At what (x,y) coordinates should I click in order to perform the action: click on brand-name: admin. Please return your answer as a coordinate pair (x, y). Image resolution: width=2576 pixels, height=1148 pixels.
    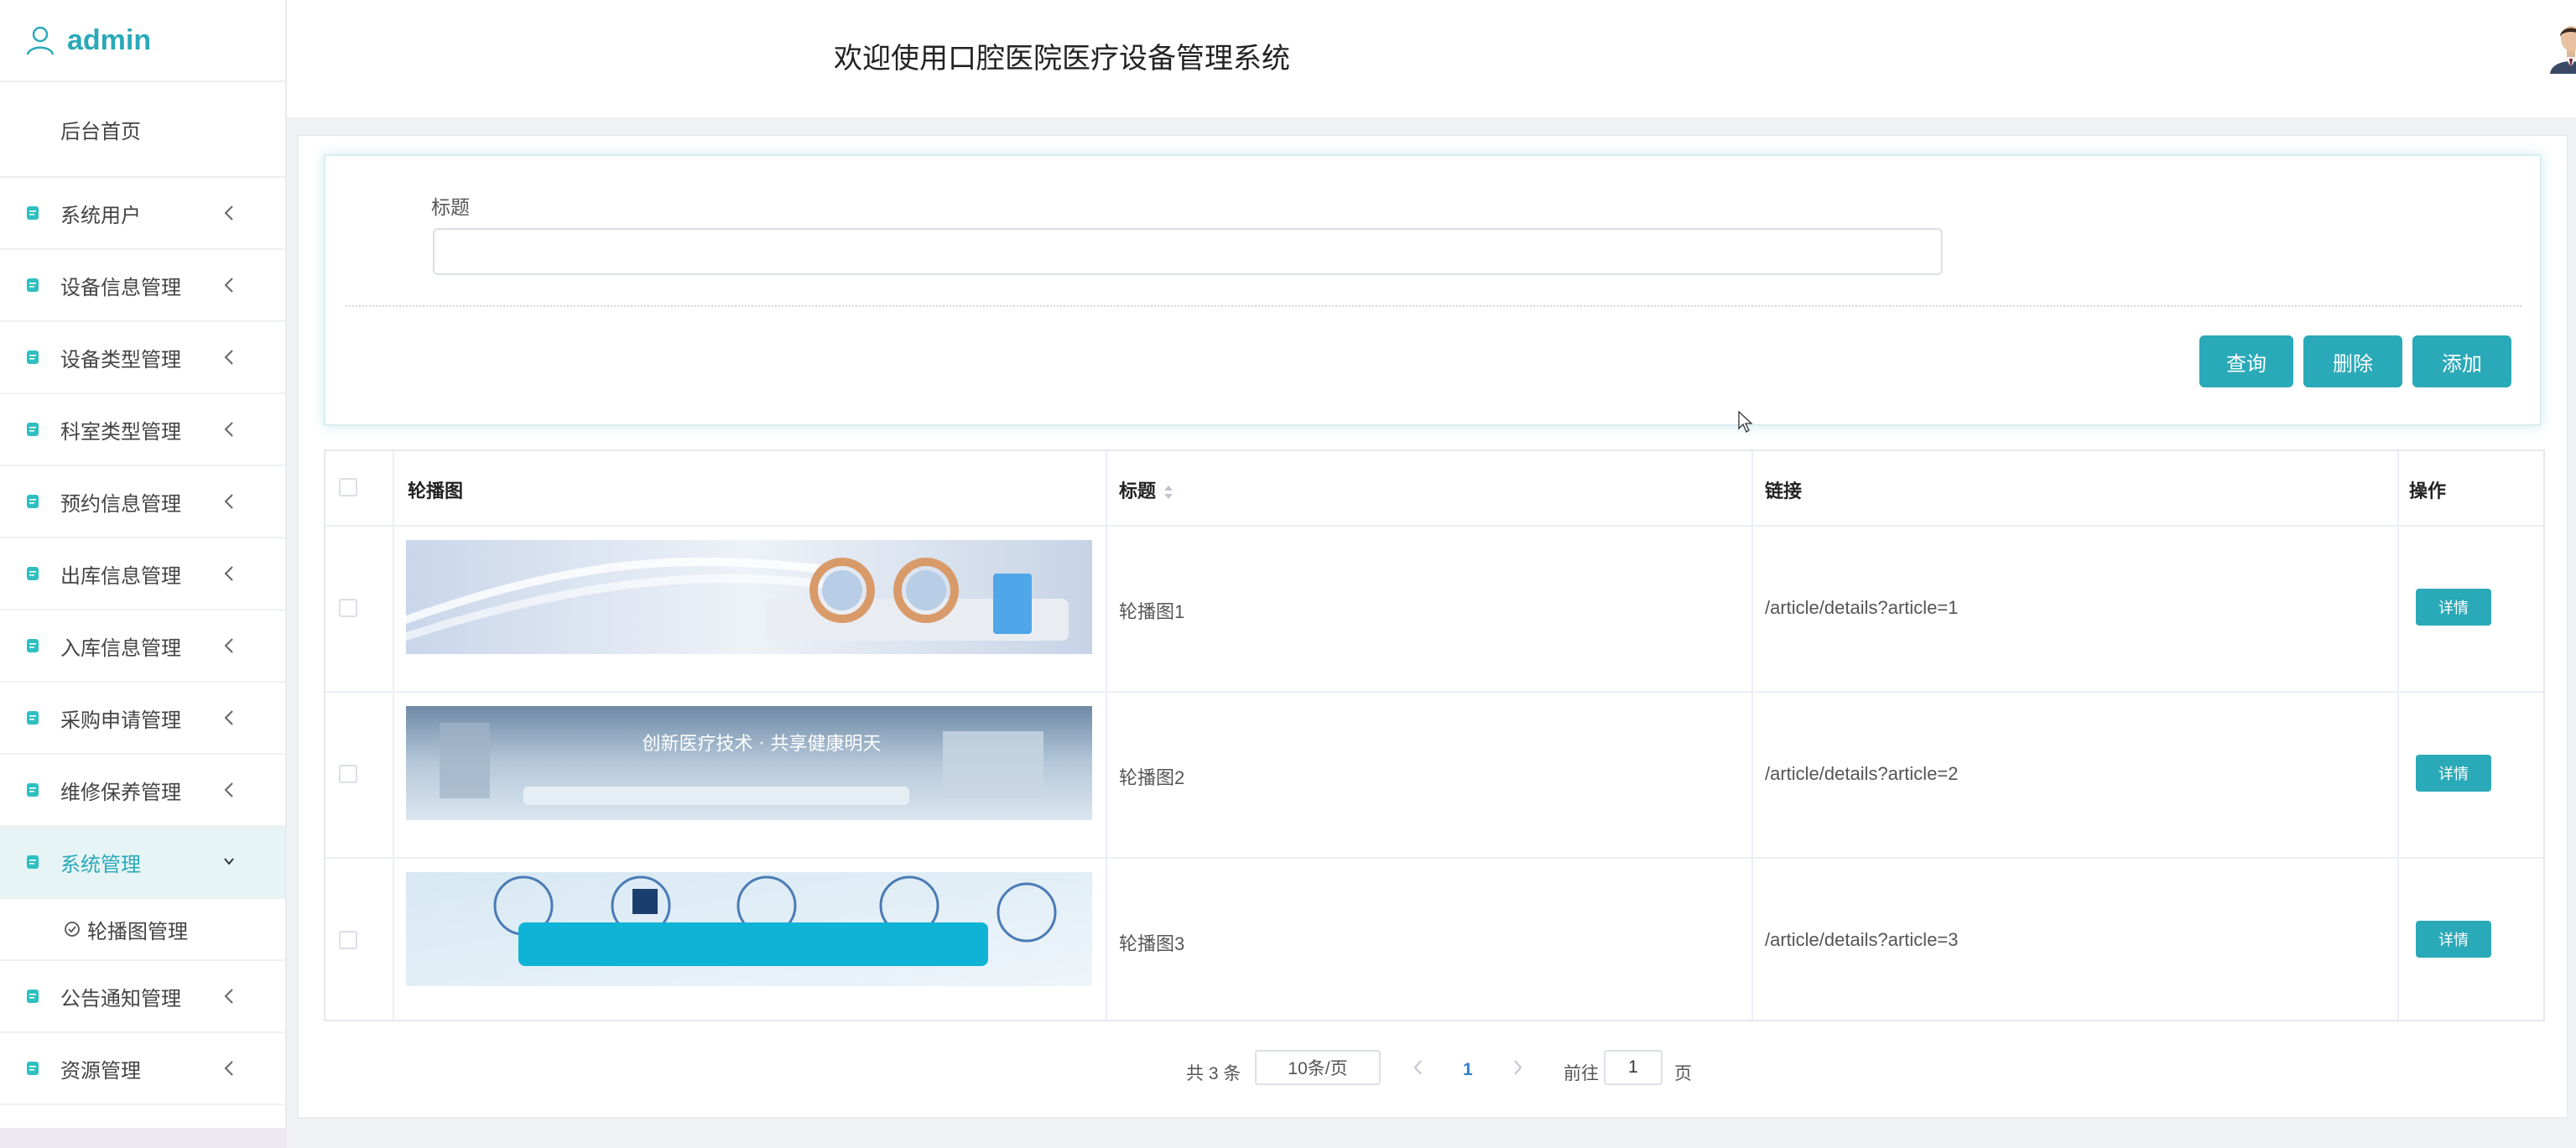
    Looking at the image, I should click on (109, 39).